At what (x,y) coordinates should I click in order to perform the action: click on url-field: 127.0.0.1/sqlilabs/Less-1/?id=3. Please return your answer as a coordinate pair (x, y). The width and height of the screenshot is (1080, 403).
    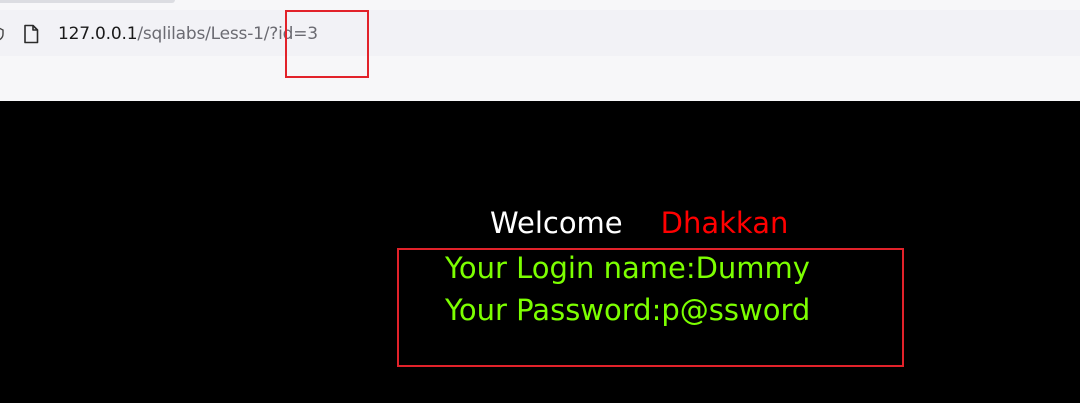
    Looking at the image, I should click on (188, 34).